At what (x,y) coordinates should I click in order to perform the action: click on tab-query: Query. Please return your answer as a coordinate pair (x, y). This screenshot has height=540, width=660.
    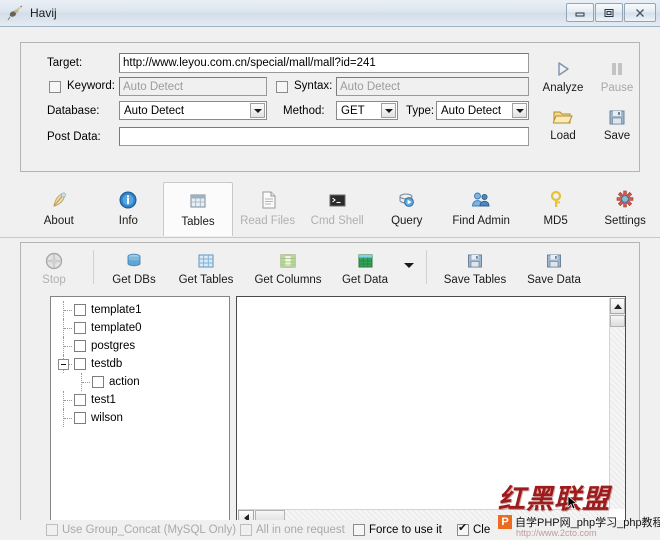
    Looking at the image, I should click on (407, 209).